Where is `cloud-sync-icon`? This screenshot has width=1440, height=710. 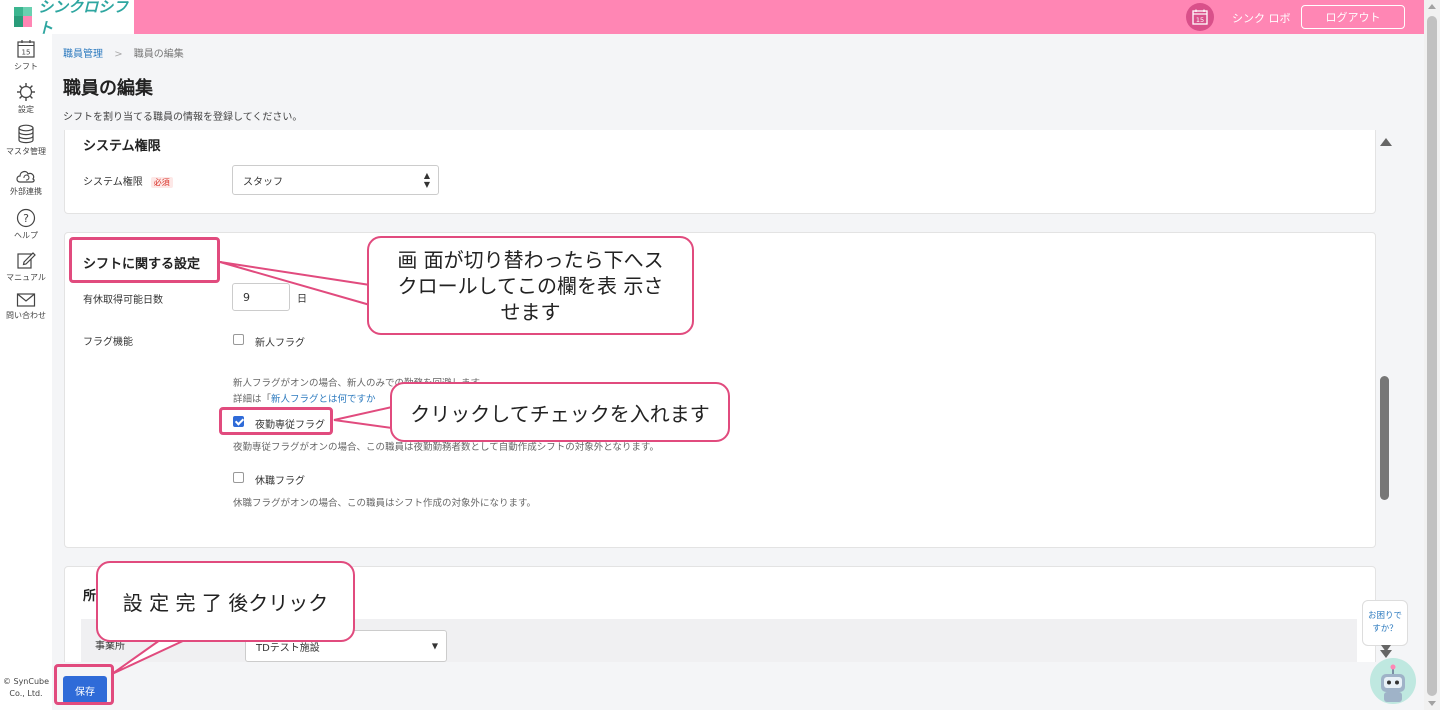
cloud-sync-icon is located at coordinates (25, 176).